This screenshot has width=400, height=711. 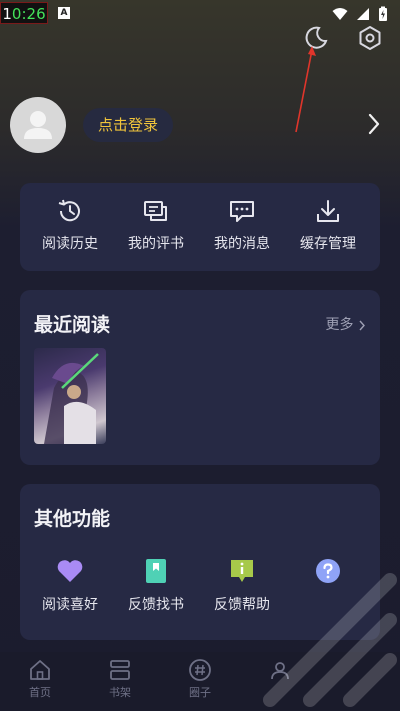 I want to click on status-indicators, so click(x=360, y=14).